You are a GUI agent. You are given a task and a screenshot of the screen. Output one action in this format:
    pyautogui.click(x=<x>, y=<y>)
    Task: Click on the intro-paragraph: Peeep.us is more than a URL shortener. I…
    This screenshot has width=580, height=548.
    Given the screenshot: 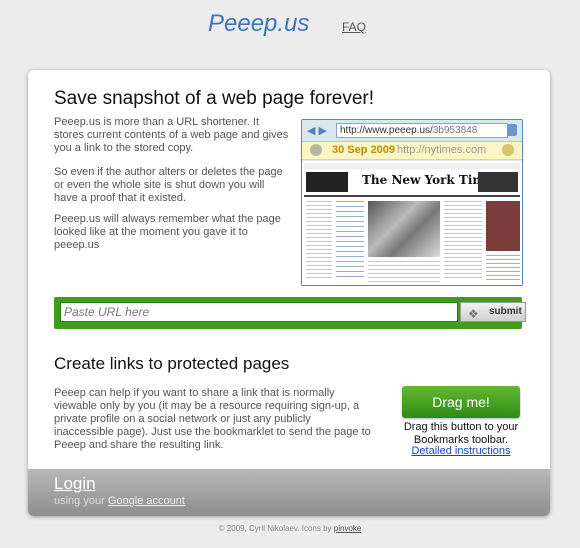 What is the action you would take?
    pyautogui.click(x=171, y=135)
    